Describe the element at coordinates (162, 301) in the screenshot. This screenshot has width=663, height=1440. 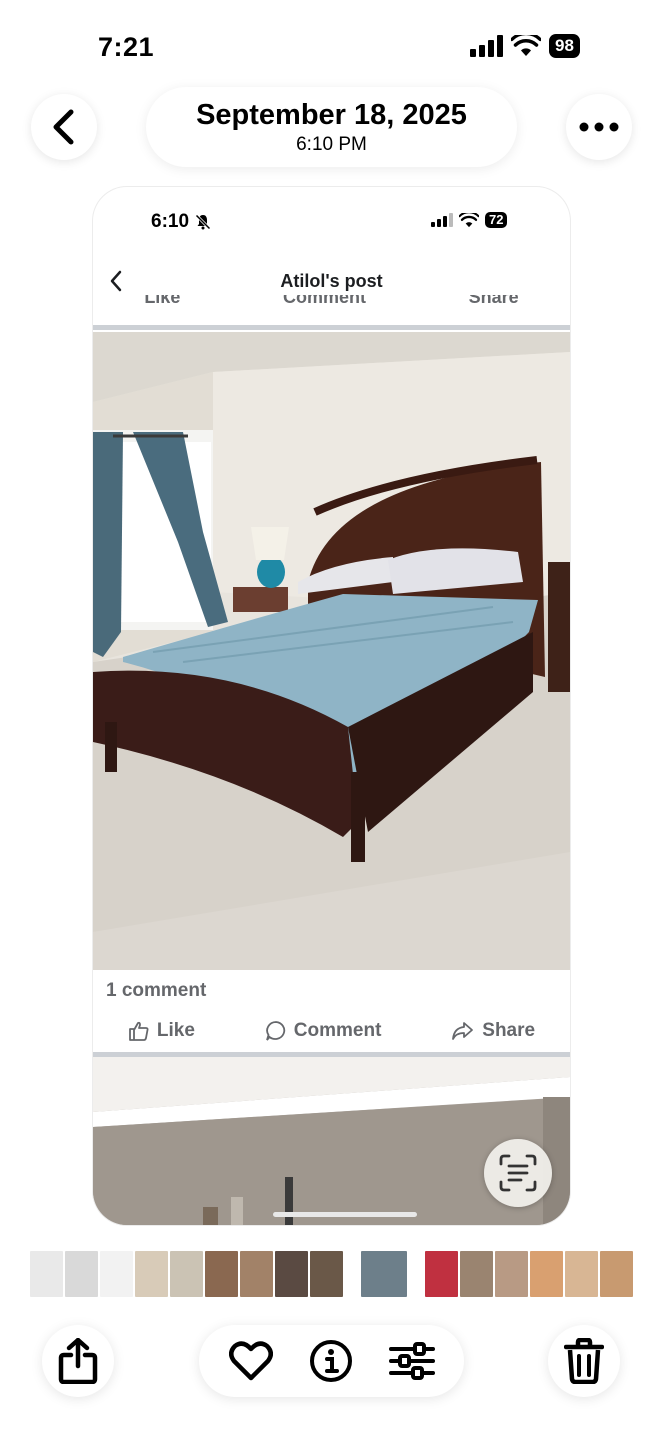
I see `ghost-like: Like` at that location.